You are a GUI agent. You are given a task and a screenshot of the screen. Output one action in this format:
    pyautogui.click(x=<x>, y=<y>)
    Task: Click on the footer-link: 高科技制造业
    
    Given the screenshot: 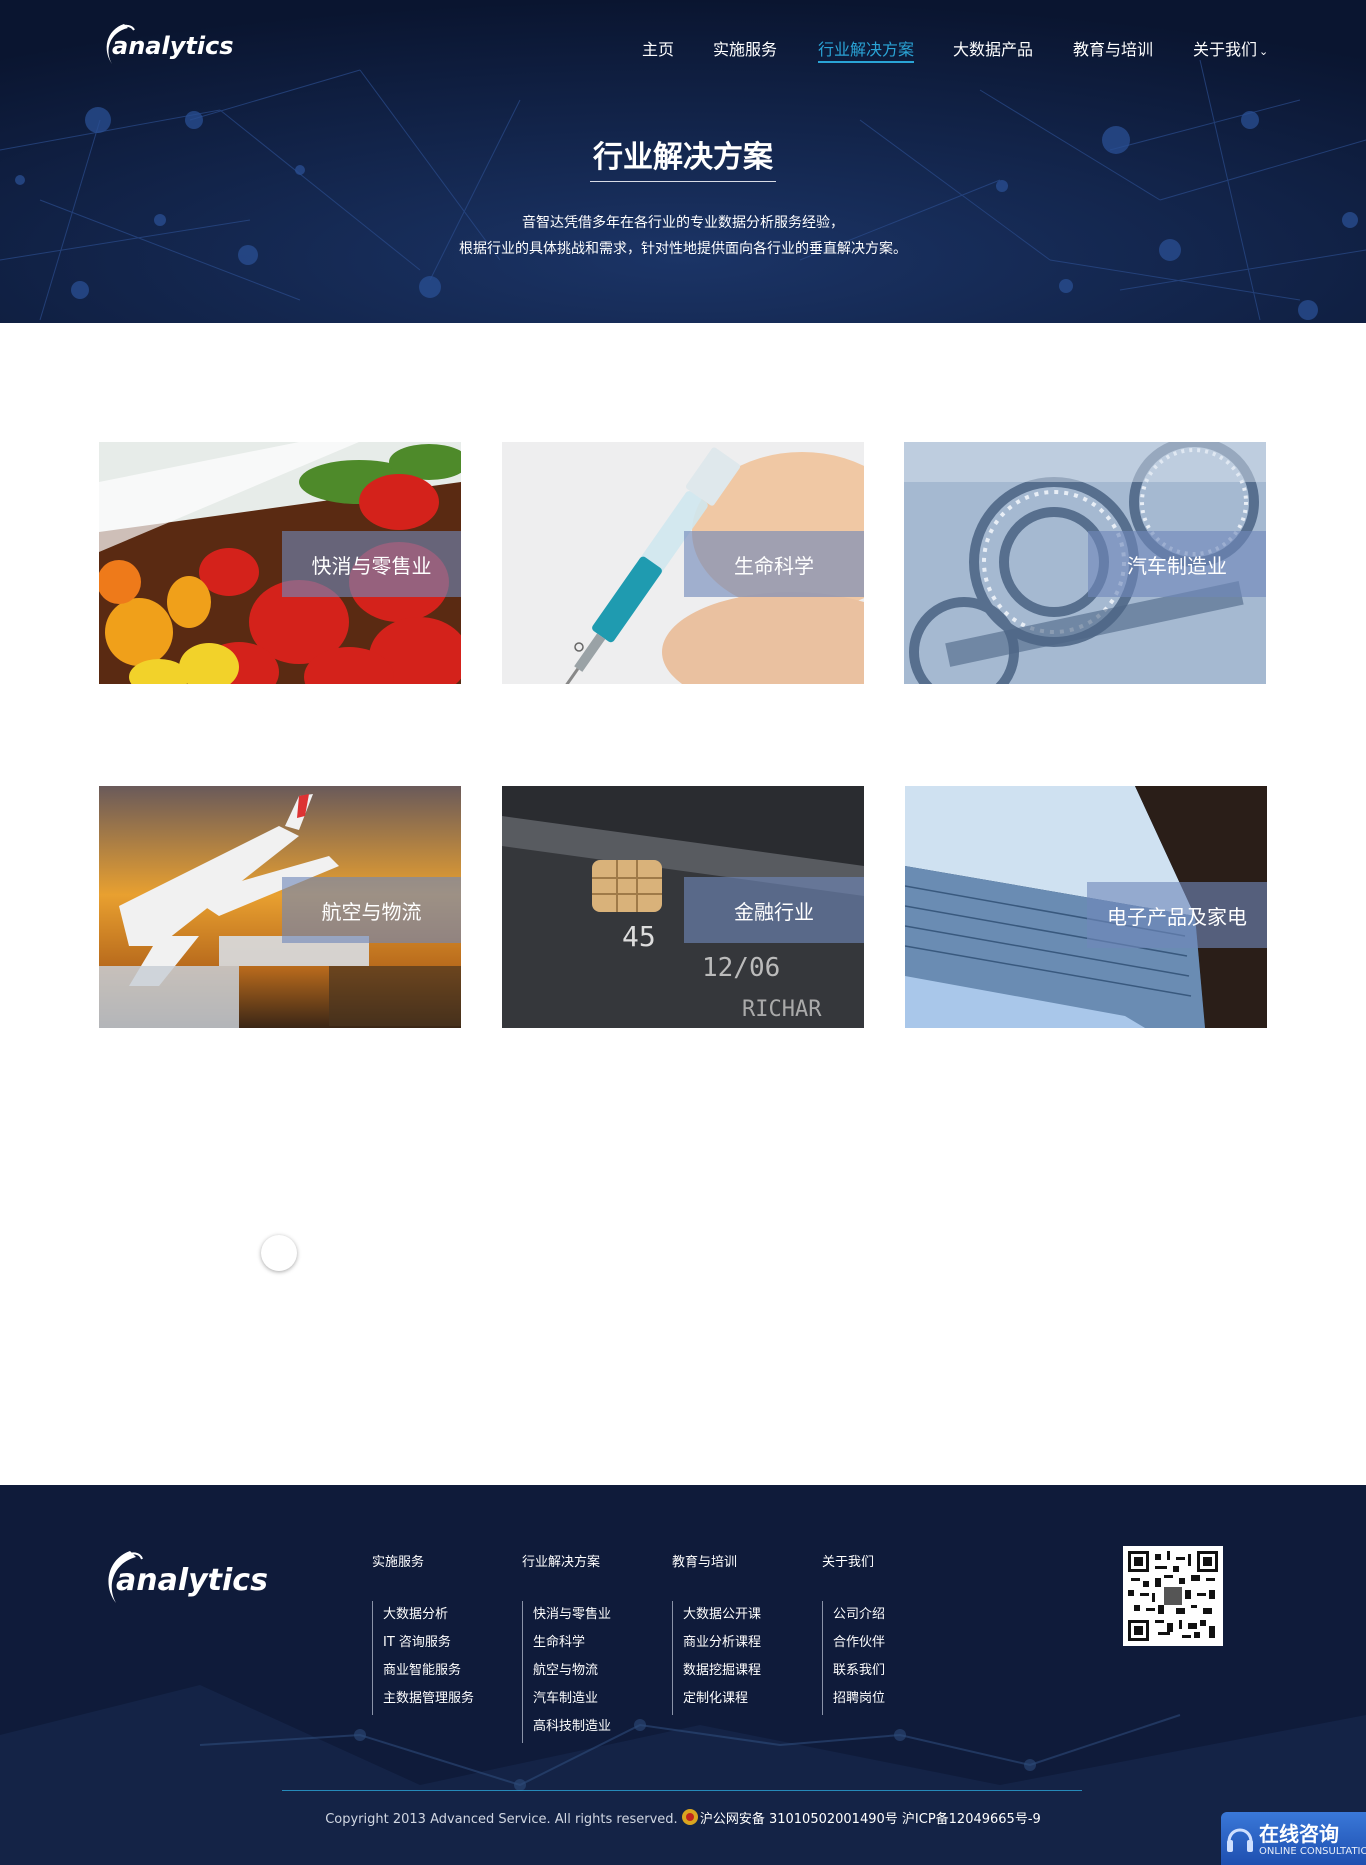 What is the action you would take?
    pyautogui.click(x=572, y=1727)
    